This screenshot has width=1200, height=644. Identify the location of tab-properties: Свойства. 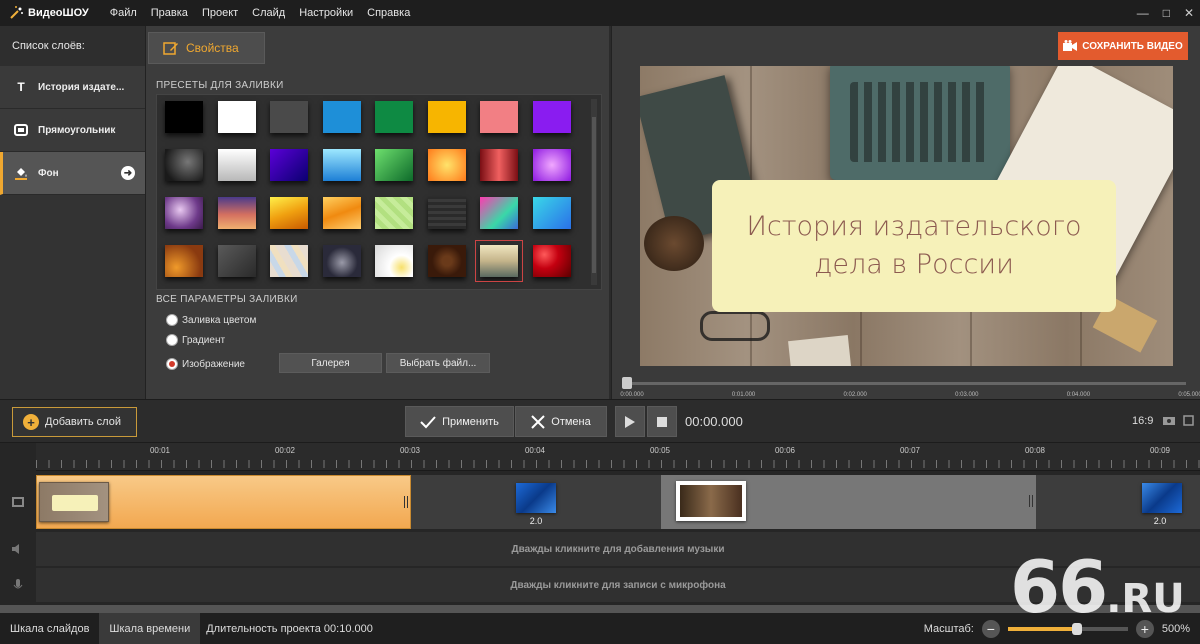
(206, 48).